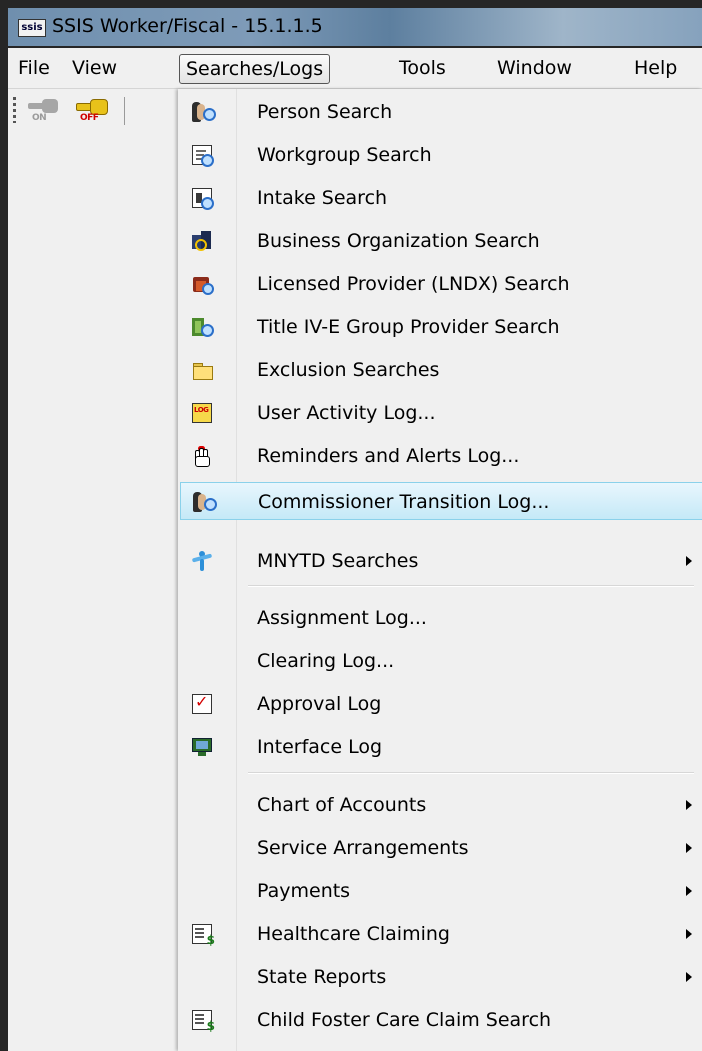 Image resolution: width=702 pixels, height=1051 pixels. I want to click on toolbar-grip, so click(14, 110).